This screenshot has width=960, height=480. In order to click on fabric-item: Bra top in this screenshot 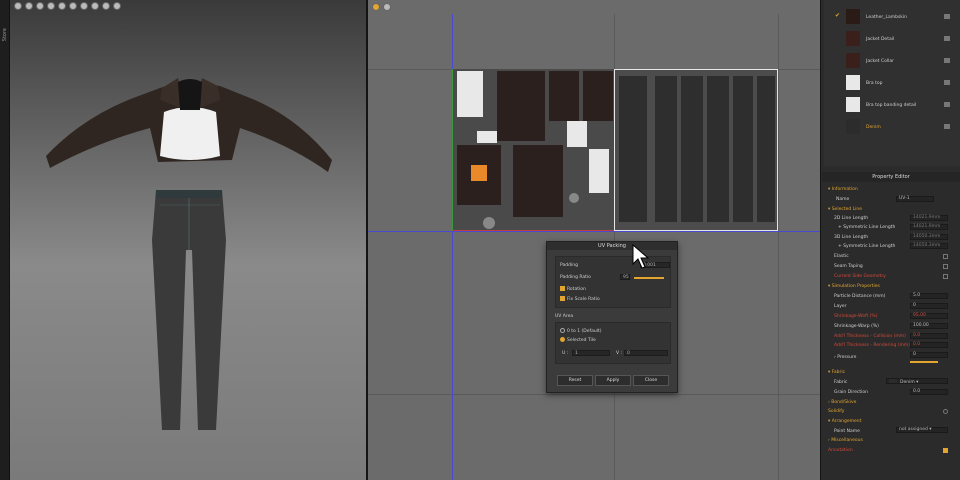, I will do `click(901, 84)`.